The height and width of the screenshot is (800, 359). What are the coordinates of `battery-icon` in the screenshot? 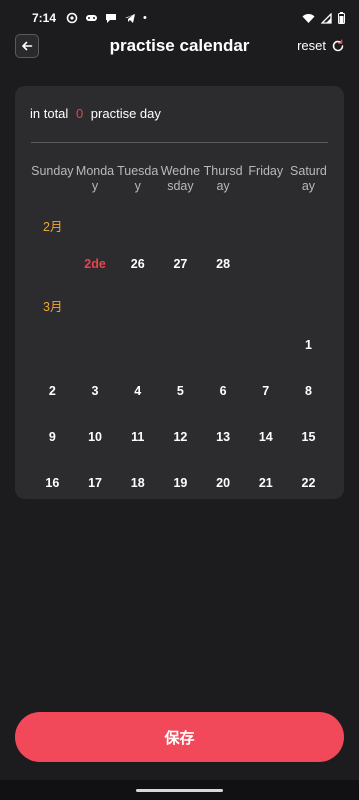 It's located at (341, 18).